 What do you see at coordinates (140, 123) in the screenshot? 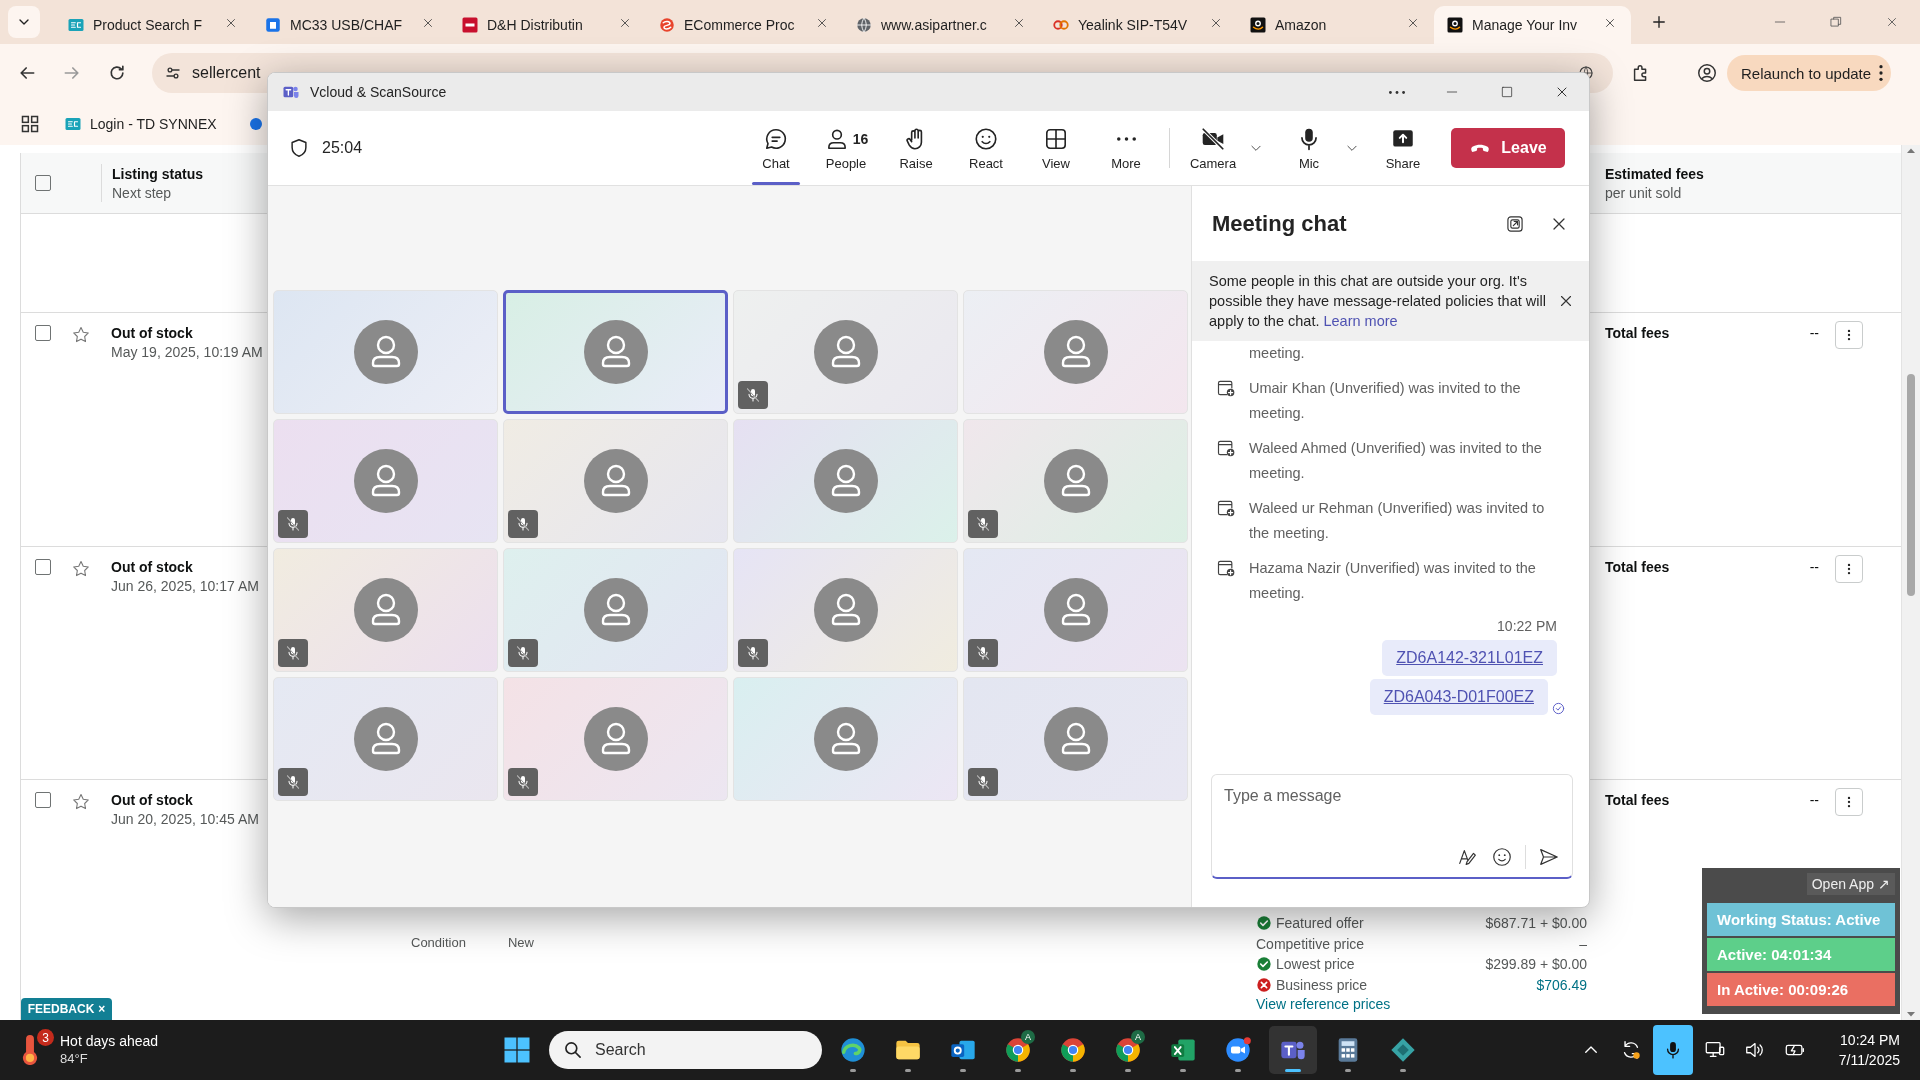
I see `bookmark: Login - TD SYNNEX` at bounding box center [140, 123].